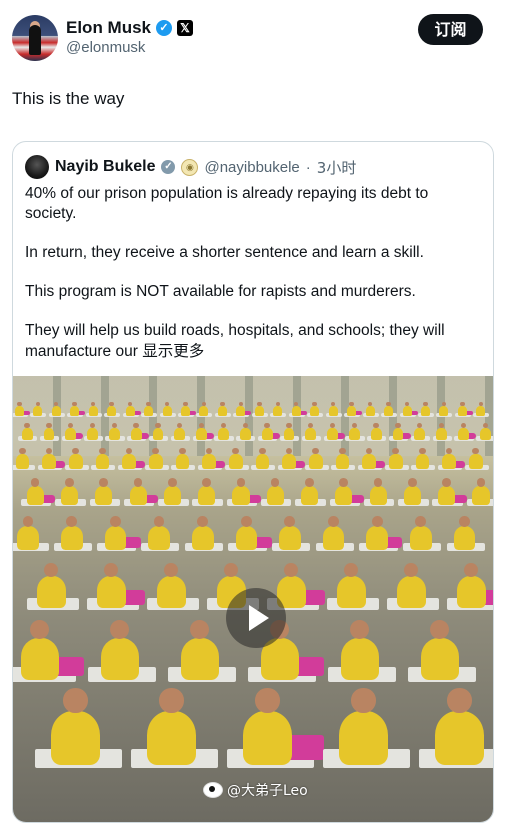  I want to click on post-text: This is the way, so click(68, 98).